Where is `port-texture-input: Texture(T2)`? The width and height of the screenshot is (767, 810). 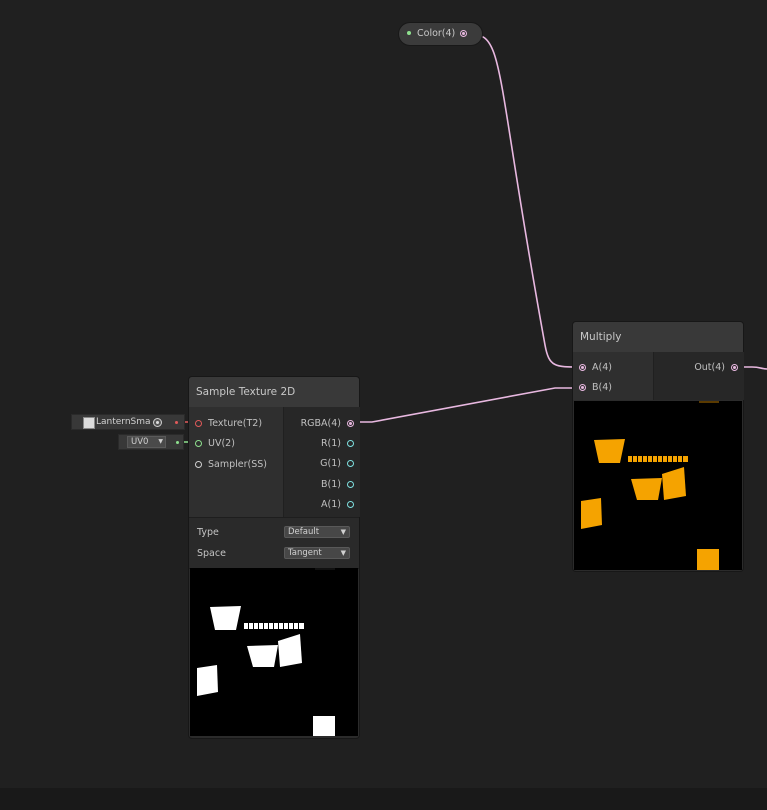 port-texture-input: Texture(T2) is located at coordinates (228, 423).